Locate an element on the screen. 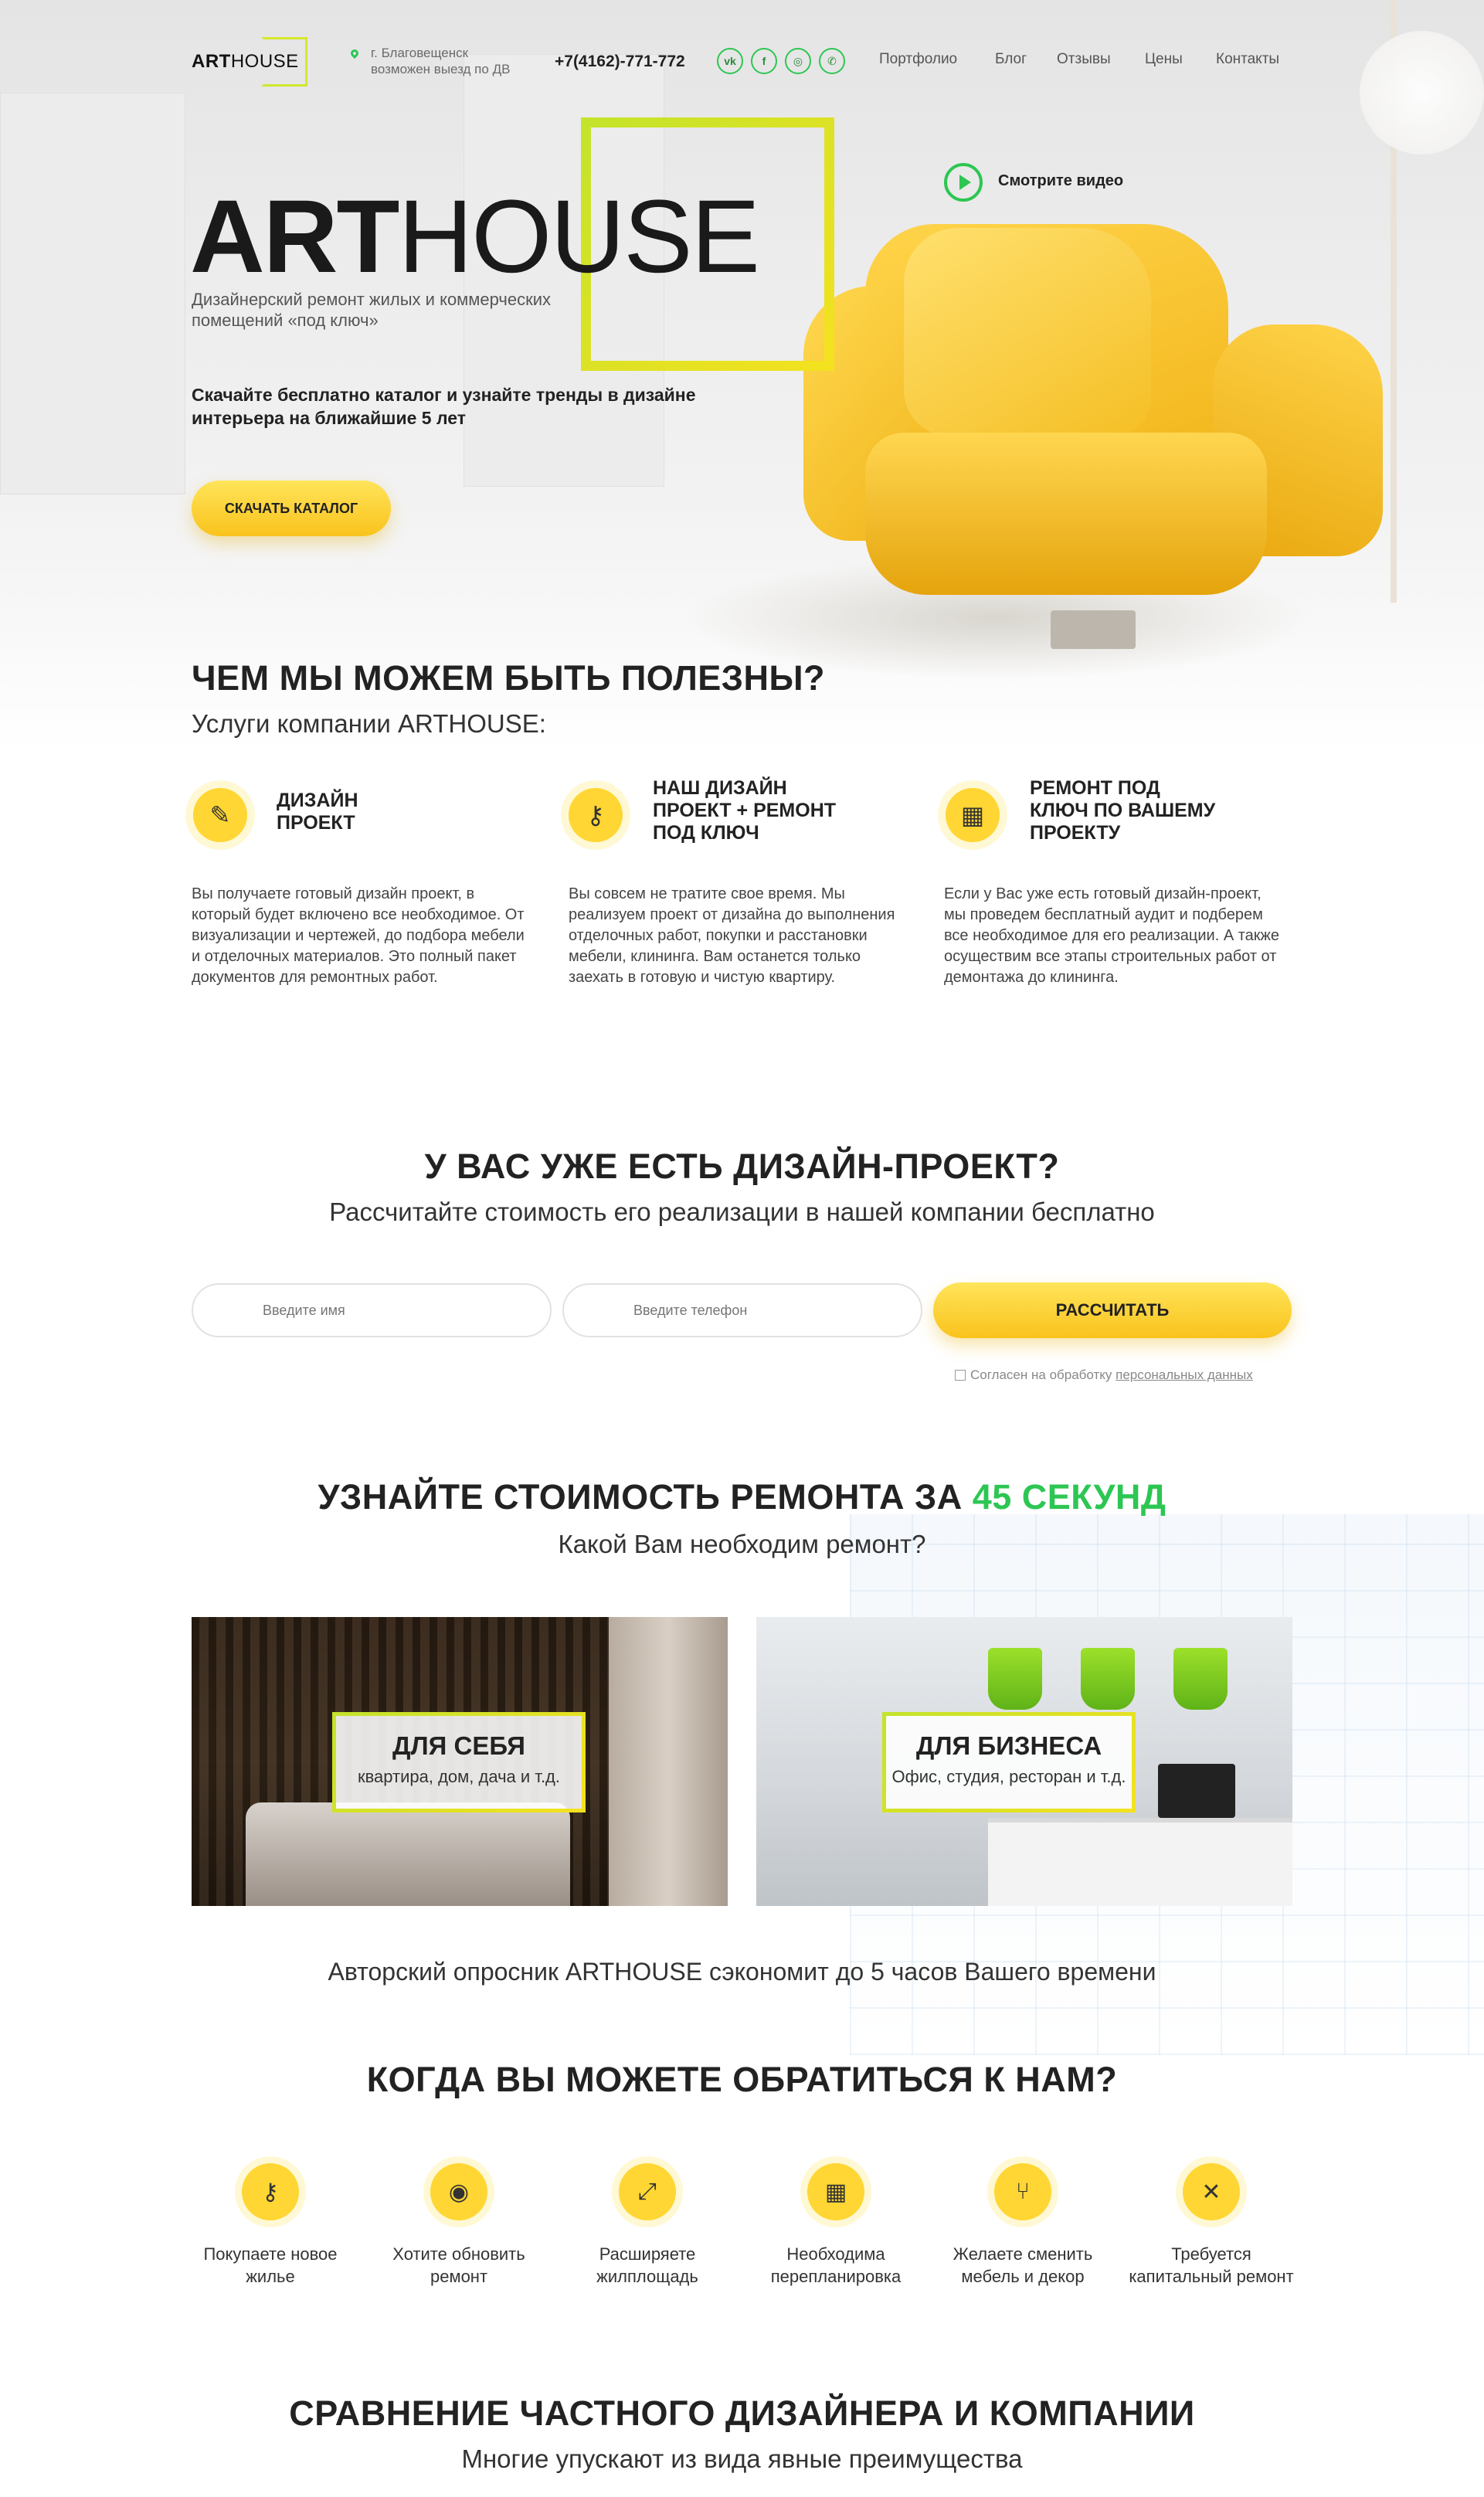 The height and width of the screenshot is (2497, 1484). card-subtitle: квартира, дом, дача и т.д. is located at coordinates (459, 1776).